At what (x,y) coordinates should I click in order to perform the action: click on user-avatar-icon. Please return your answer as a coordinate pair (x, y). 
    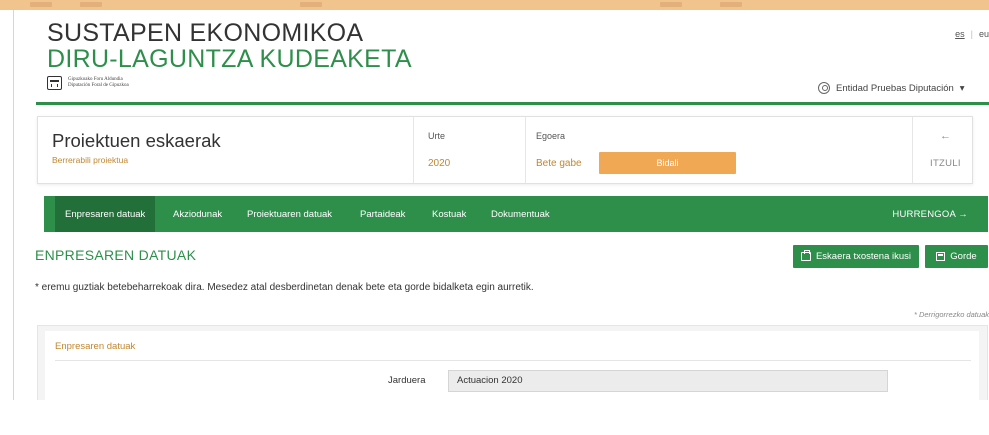
    Looking at the image, I should click on (824, 88).